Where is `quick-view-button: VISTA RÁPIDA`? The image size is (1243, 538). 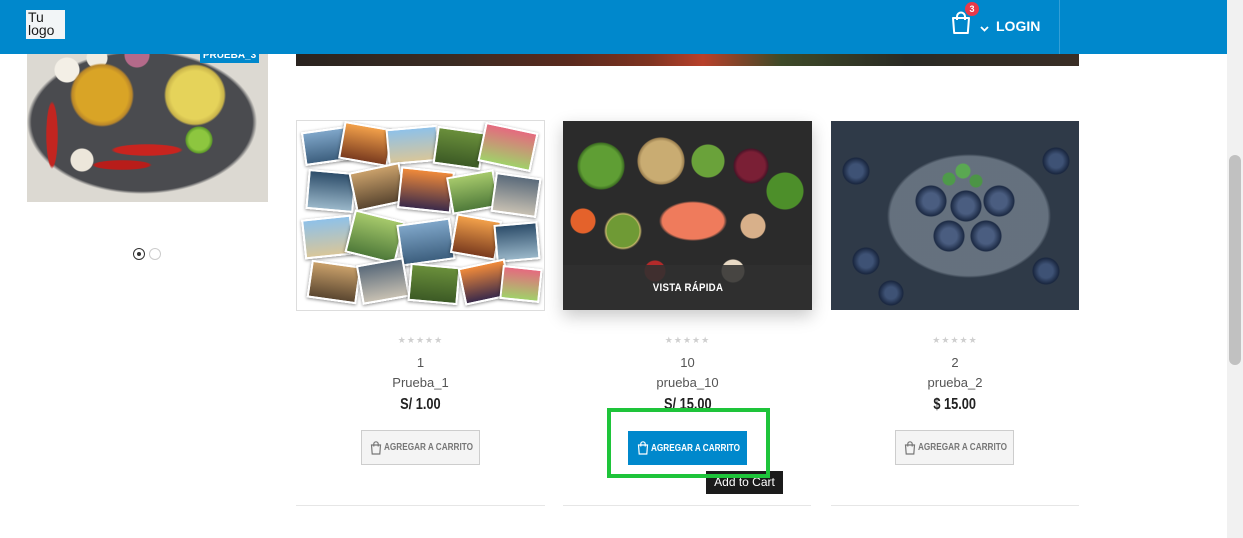 quick-view-button: VISTA RÁPIDA is located at coordinates (687, 287).